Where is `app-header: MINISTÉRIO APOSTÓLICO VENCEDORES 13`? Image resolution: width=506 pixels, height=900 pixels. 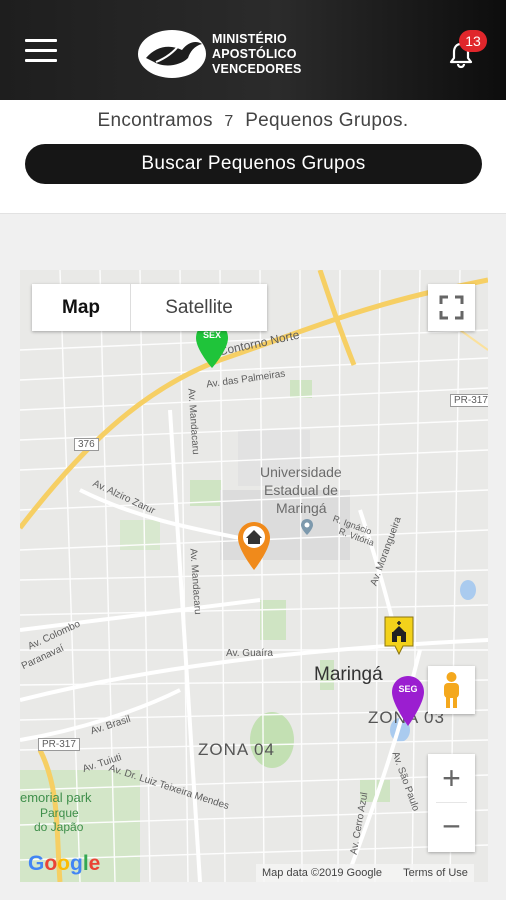 app-header: MINISTÉRIO APOSTÓLICO VENCEDORES 13 is located at coordinates (253, 50).